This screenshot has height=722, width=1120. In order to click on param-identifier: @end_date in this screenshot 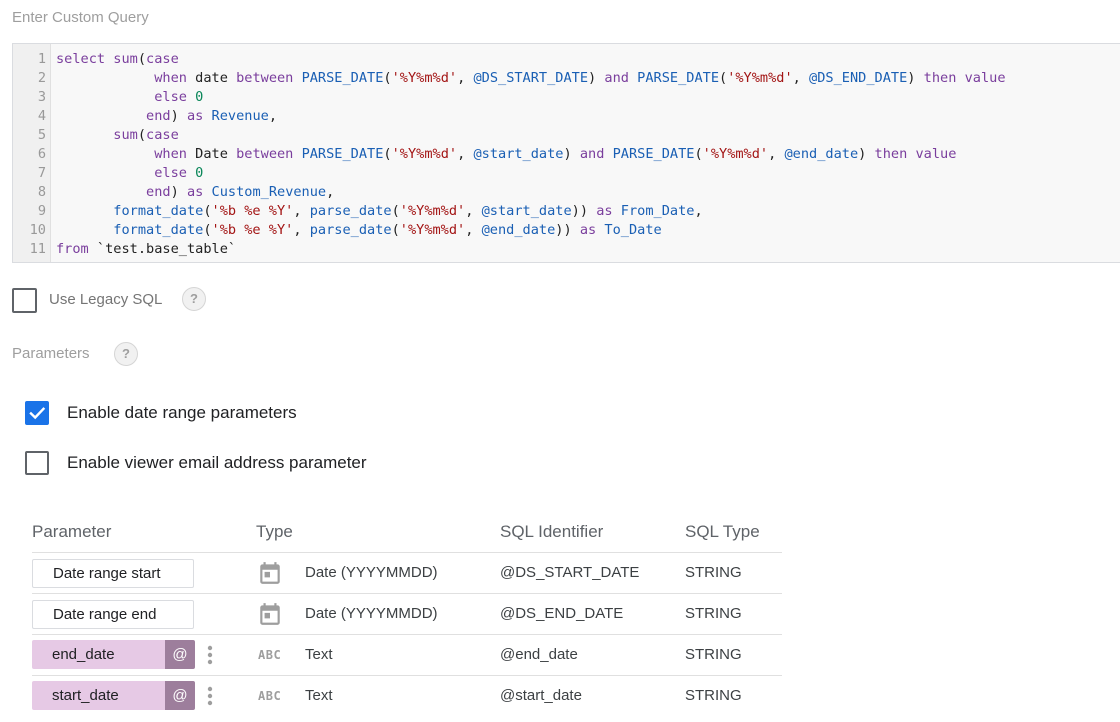, I will do `click(539, 654)`.